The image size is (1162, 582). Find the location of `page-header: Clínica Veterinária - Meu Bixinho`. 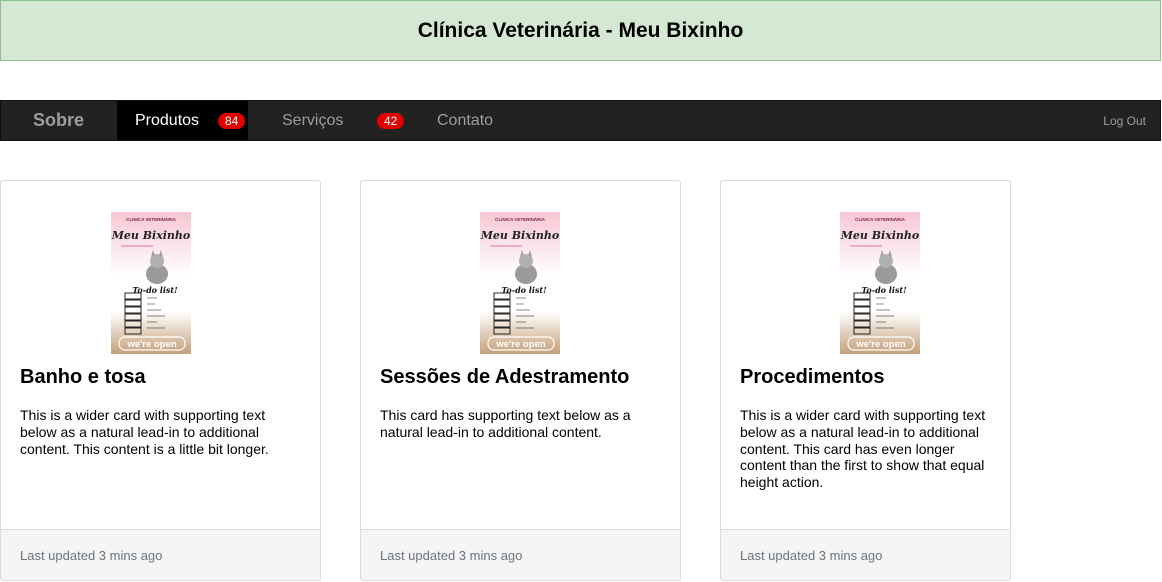

page-header: Clínica Veterinária - Meu Bixinho is located at coordinates (580, 30).